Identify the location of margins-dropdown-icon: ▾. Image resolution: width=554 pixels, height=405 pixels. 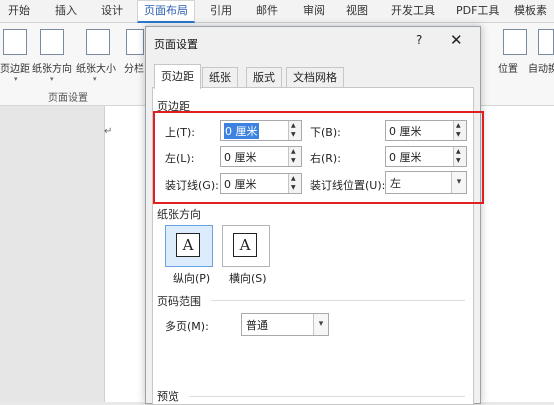
(16, 79).